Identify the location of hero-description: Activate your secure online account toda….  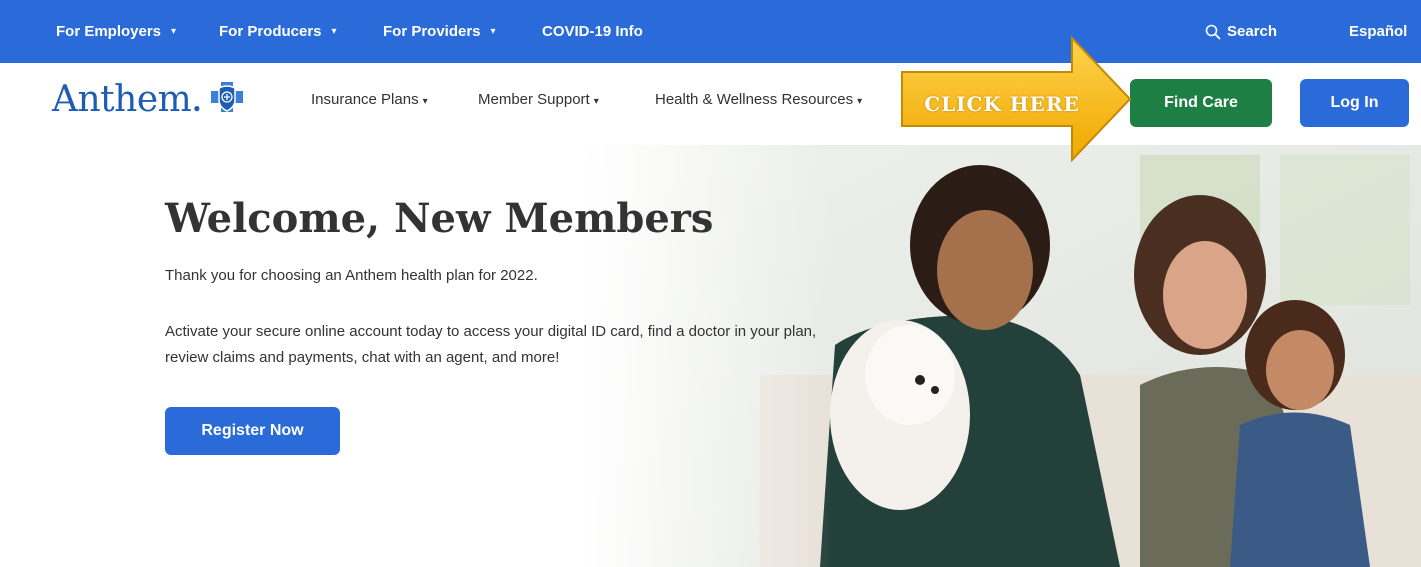
(491, 344).